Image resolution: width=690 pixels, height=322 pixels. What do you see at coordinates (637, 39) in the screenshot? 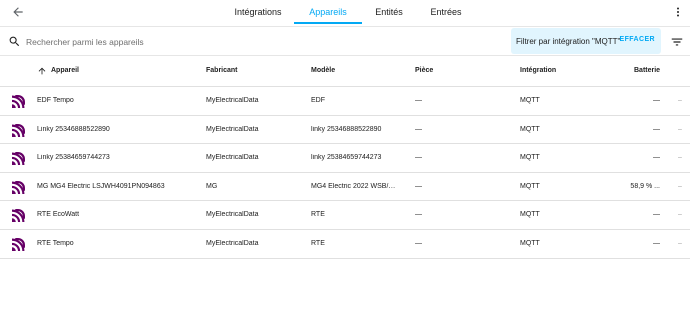
I see `clear-filter-button: EFFACER` at bounding box center [637, 39].